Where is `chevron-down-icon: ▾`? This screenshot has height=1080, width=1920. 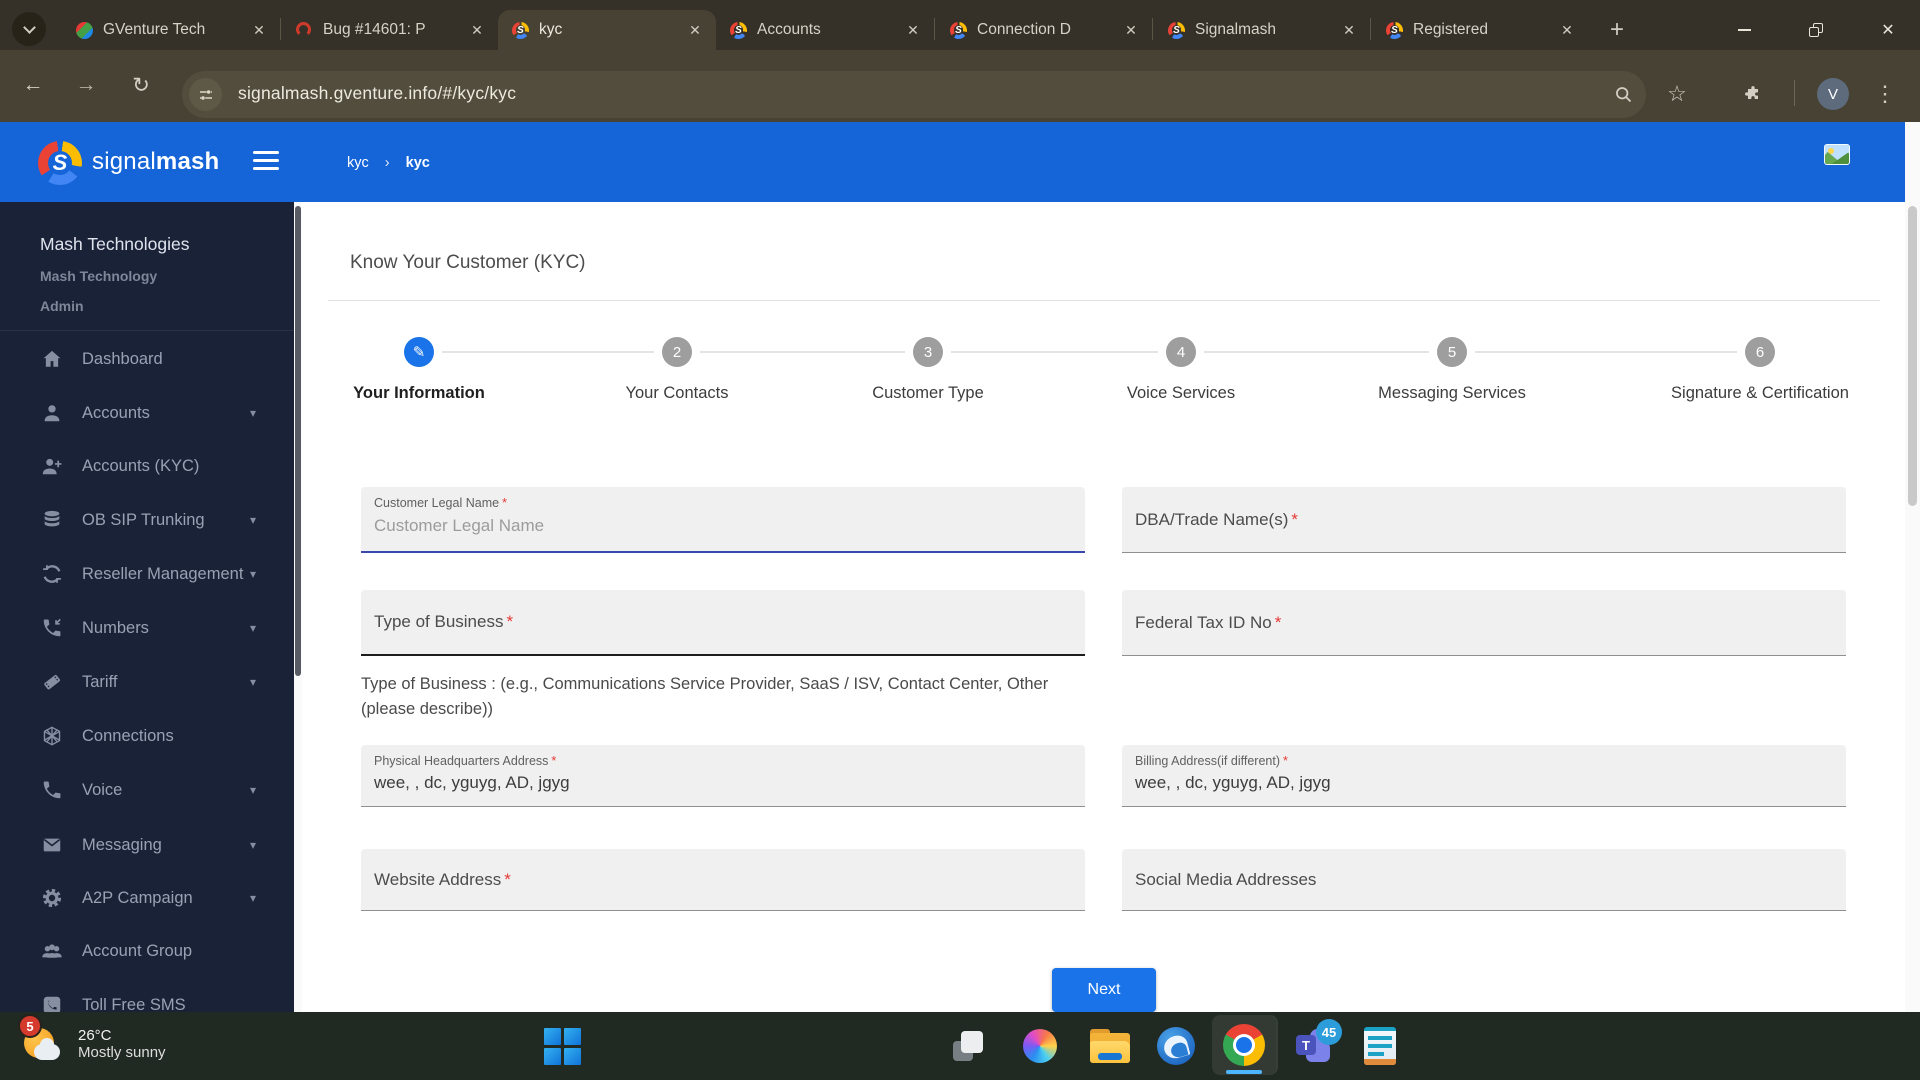
chevron-down-icon: ▾ is located at coordinates (252, 628).